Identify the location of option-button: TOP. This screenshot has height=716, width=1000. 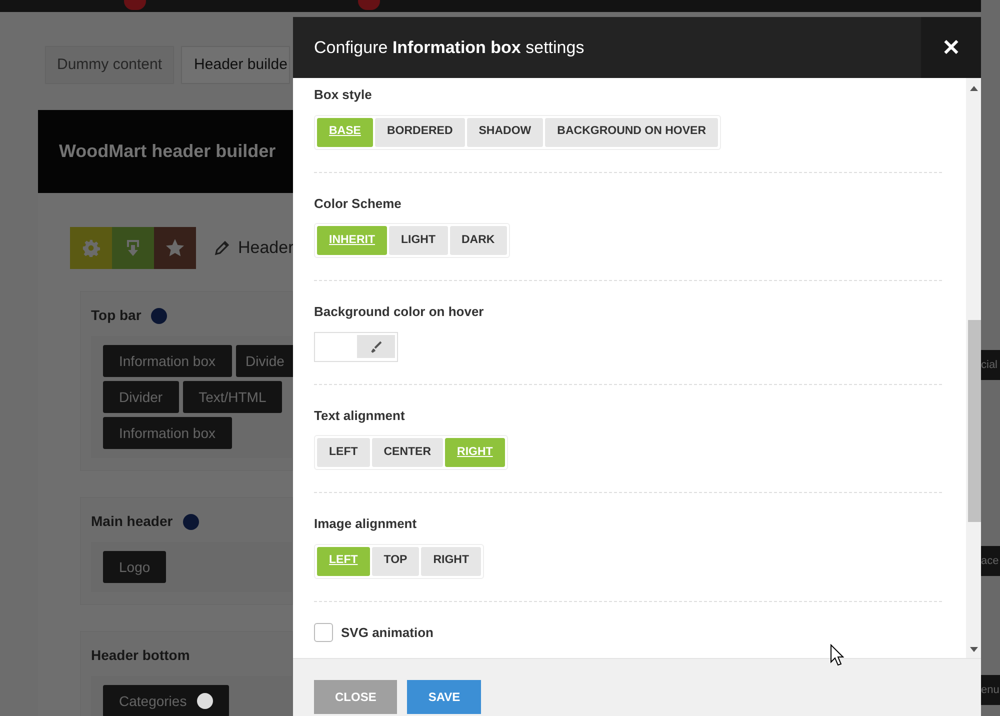
(396, 561).